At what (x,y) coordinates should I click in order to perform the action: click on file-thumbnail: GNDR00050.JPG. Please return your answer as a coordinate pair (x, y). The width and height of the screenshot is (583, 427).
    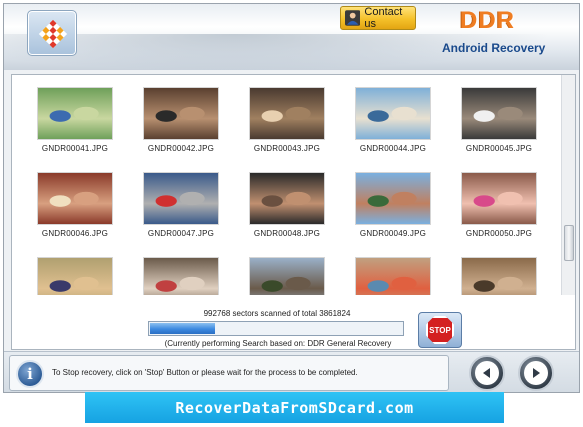
    Looking at the image, I should click on (495, 202).